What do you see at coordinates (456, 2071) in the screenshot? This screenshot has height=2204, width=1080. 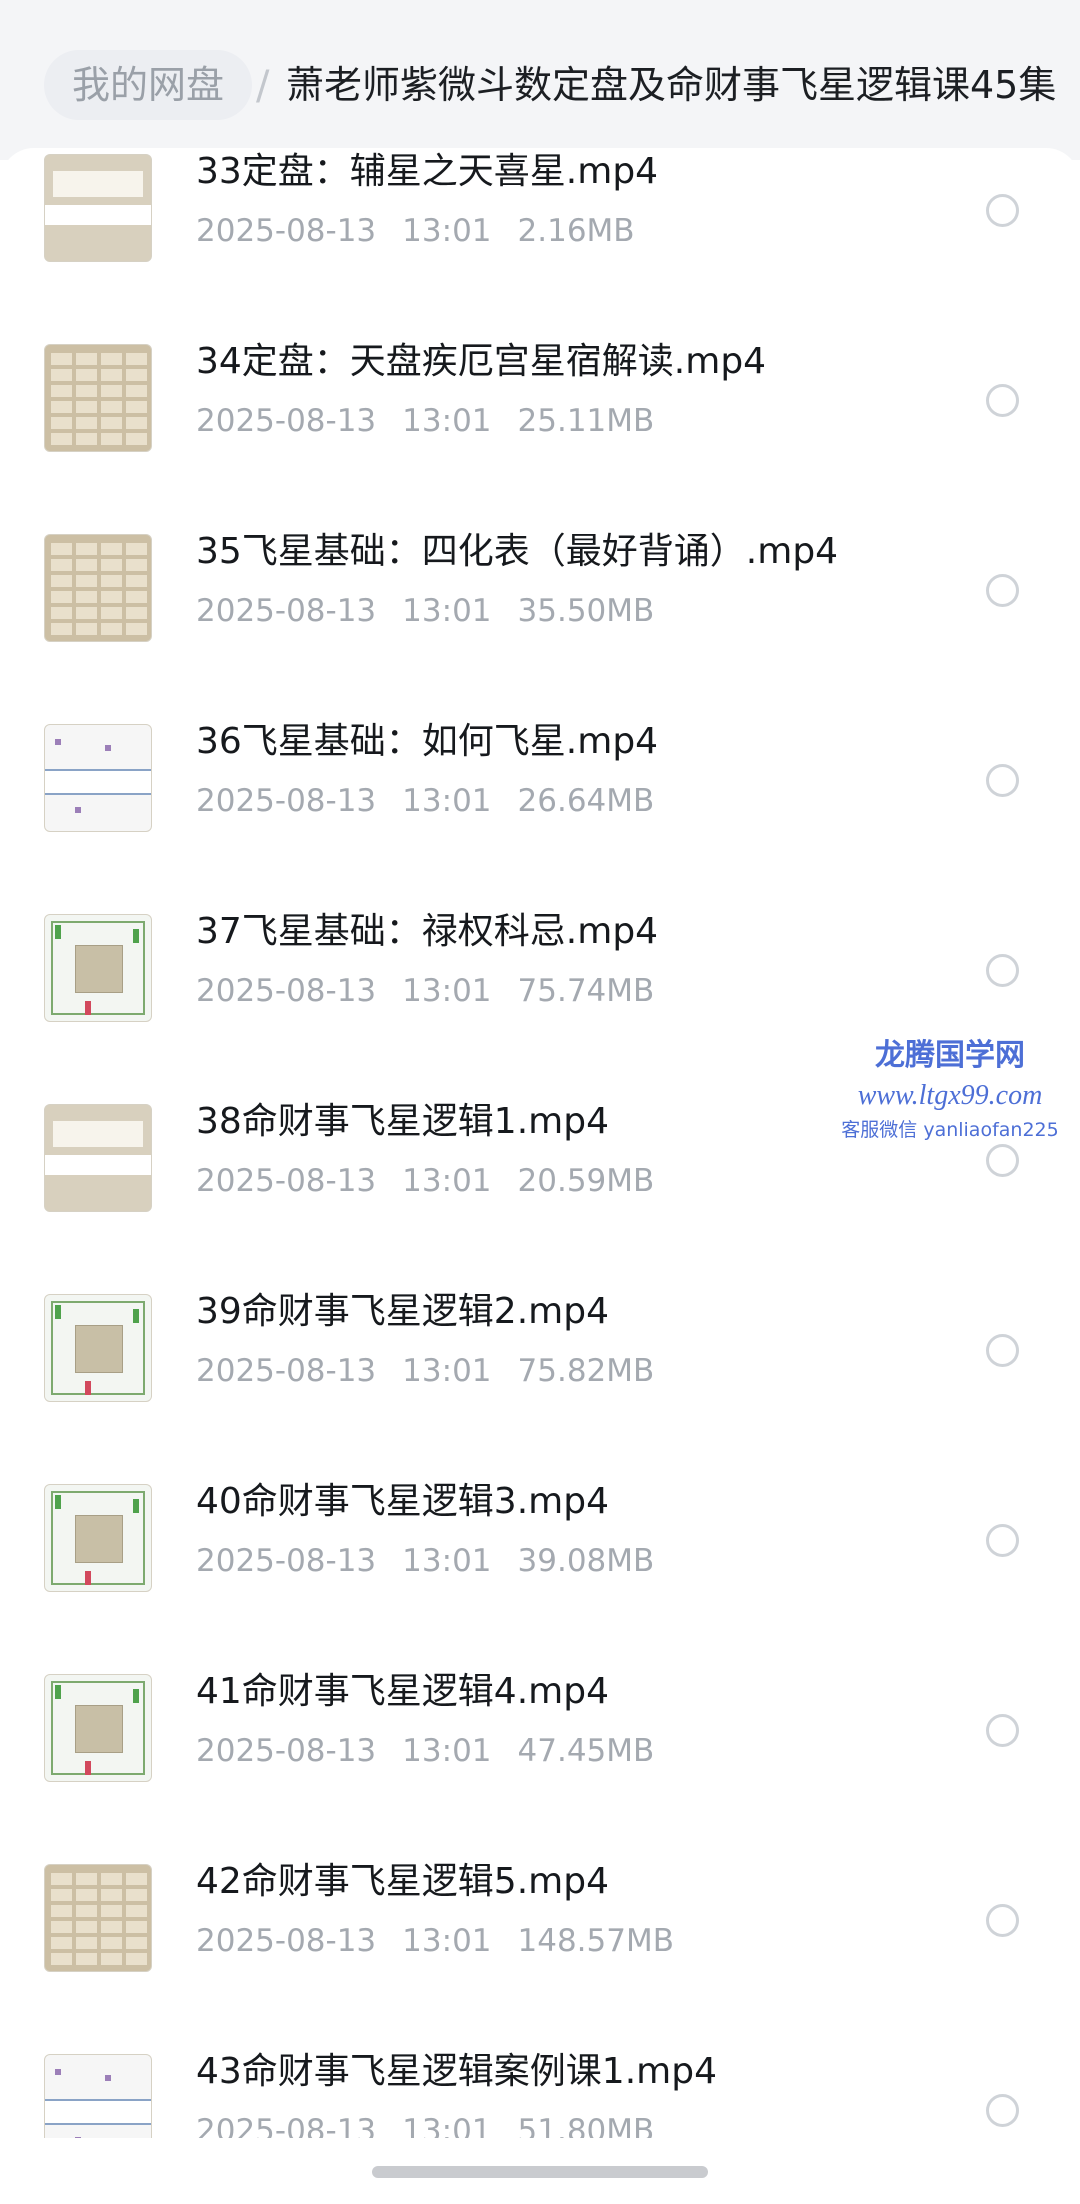 I see `file-name: 43命财事飞星逻辑案例课1.mp4` at bounding box center [456, 2071].